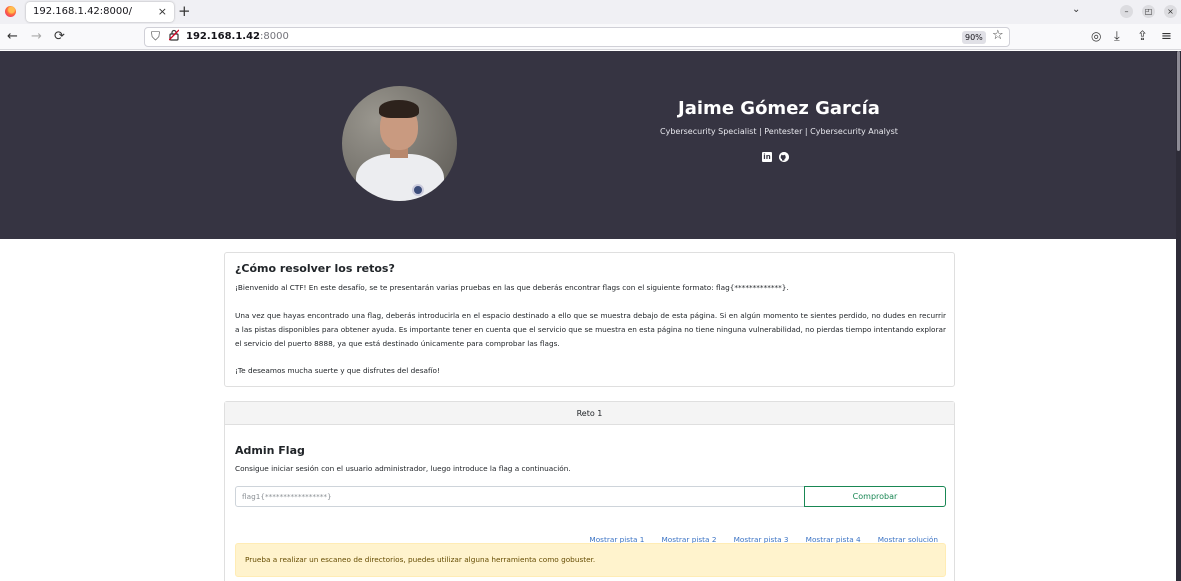 The width and height of the screenshot is (1181, 581). What do you see at coordinates (590, 12) in the screenshot?
I see `browser-tab-bar: 192.168.1.42:8000/ × + ⌄ – ◰ ×` at bounding box center [590, 12].